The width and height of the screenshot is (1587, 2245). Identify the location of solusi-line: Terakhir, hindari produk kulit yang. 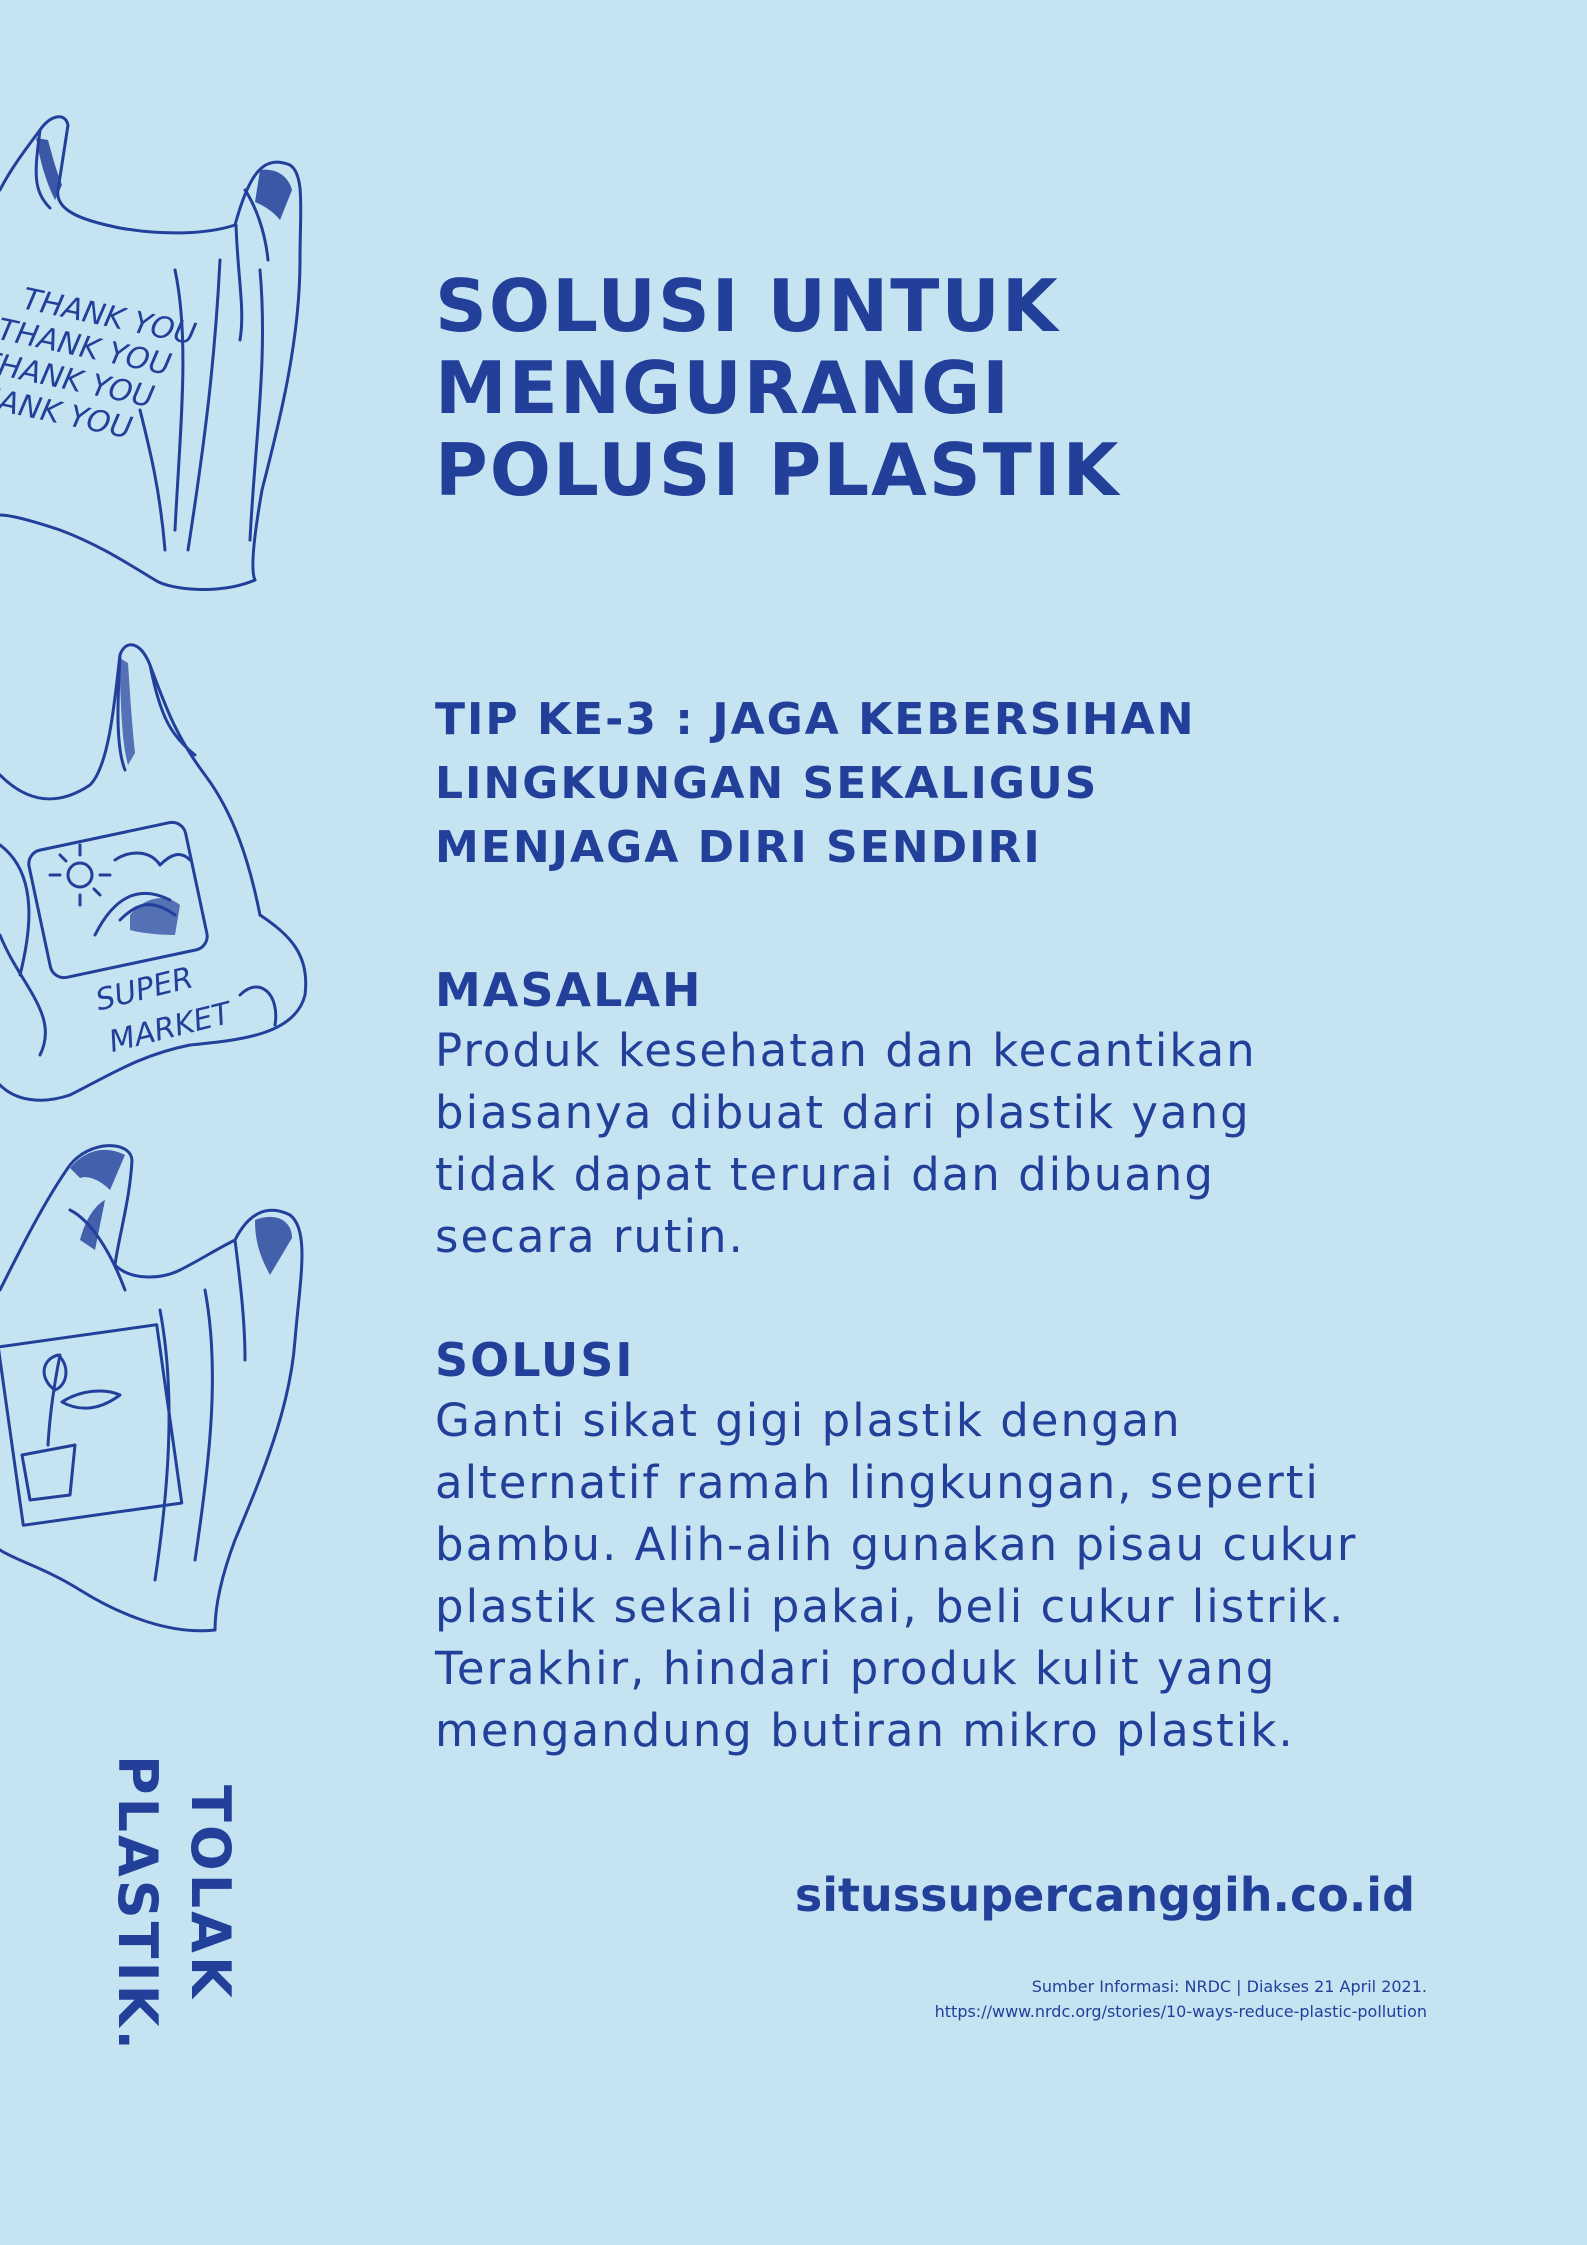
(856, 1668).